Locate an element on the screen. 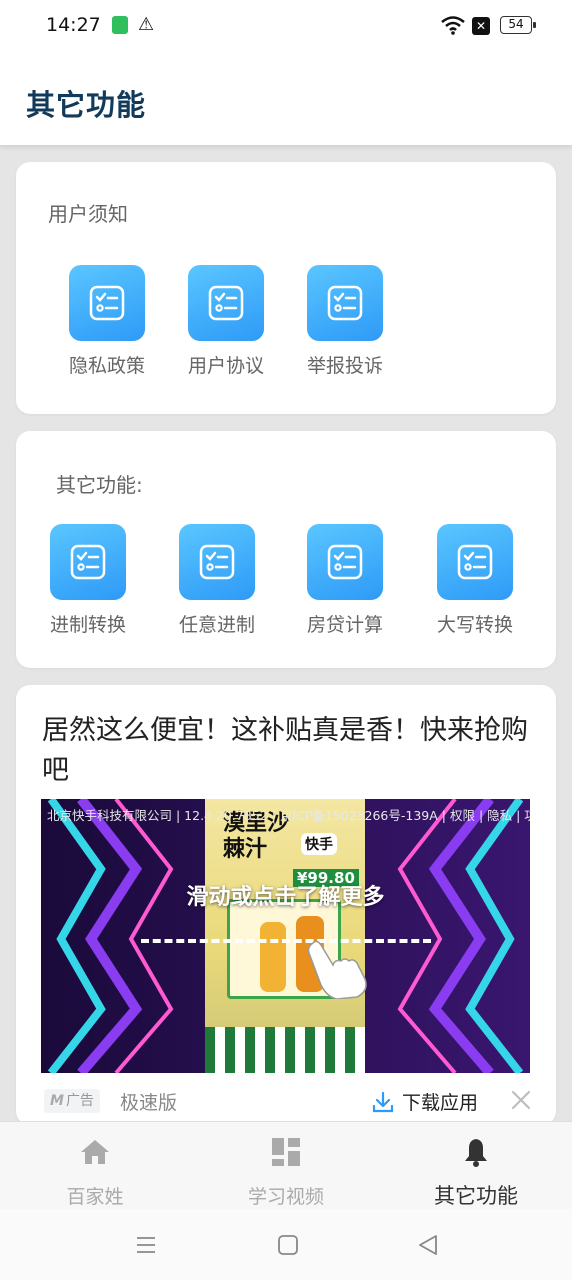 The width and height of the screenshot is (572, 1280). hand-pointer-icon is located at coordinates (337, 969).